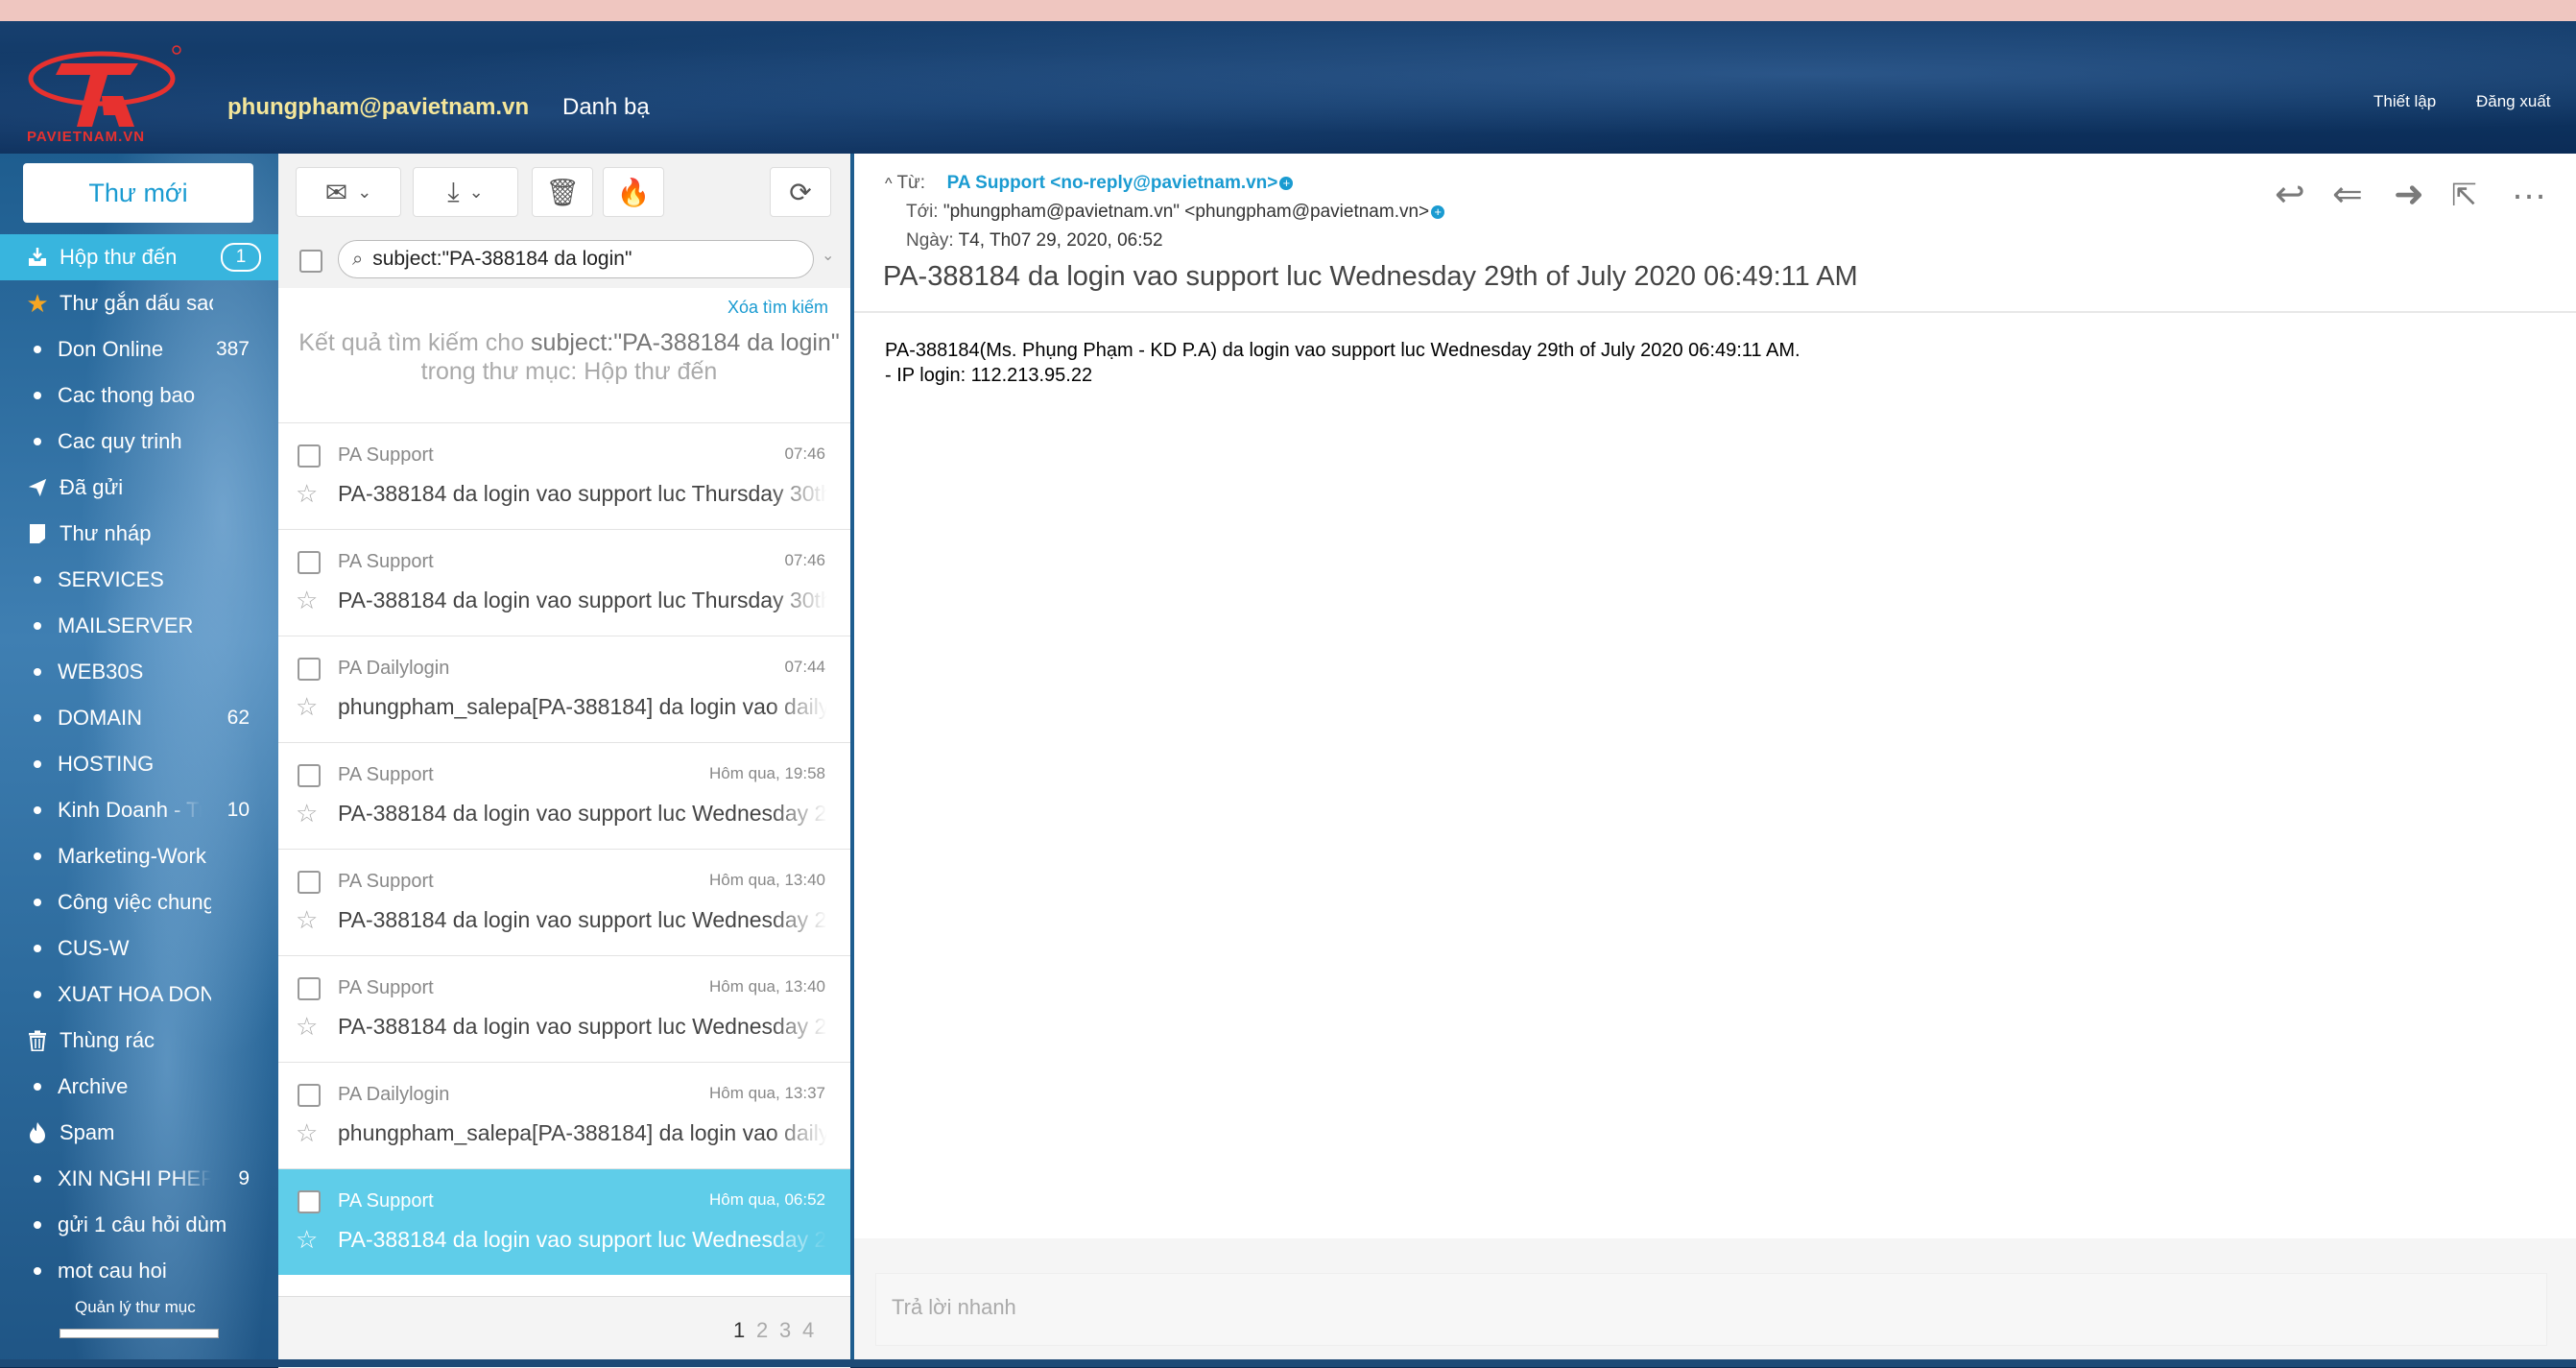 The width and height of the screenshot is (2576, 1368). I want to click on folder-don-online: Don Online 387, so click(139, 349).